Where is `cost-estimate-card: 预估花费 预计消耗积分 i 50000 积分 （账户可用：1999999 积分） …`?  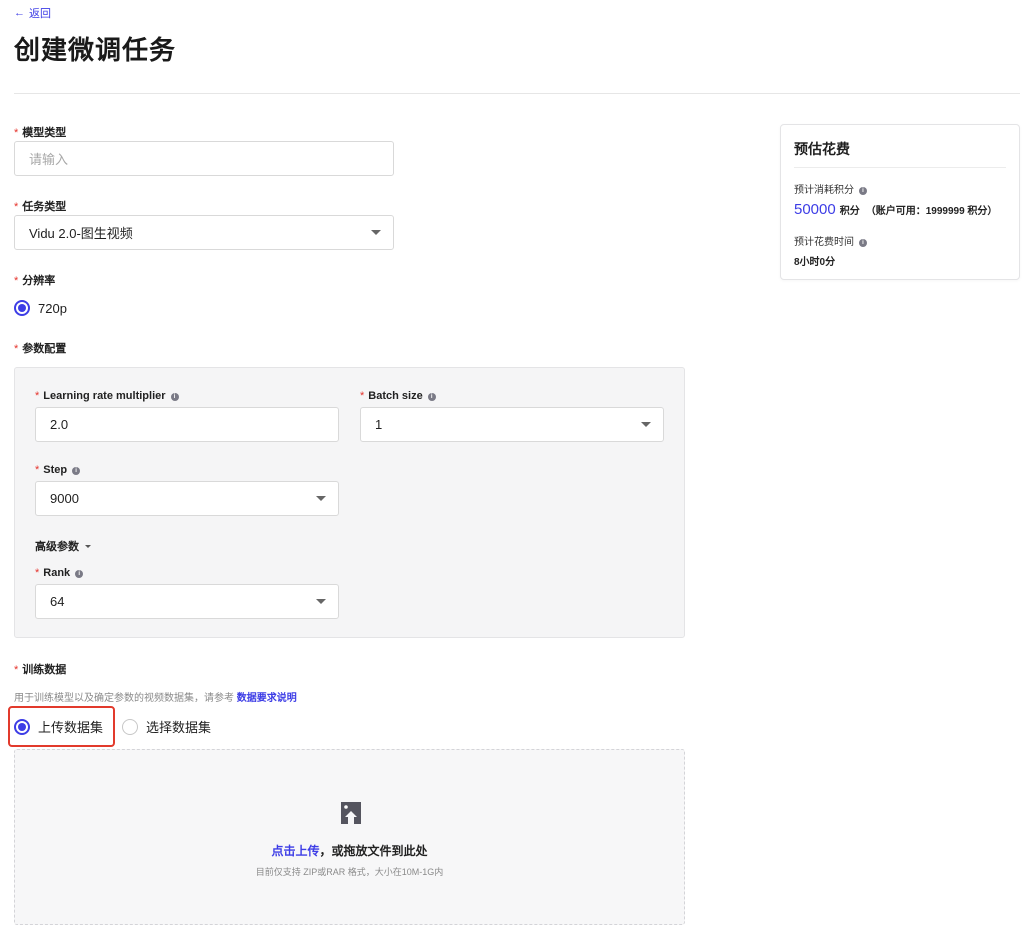 cost-estimate-card: 预估花费 预计消耗积分 i 50000 积分 （账户可用：1999999 积分） … is located at coordinates (900, 202).